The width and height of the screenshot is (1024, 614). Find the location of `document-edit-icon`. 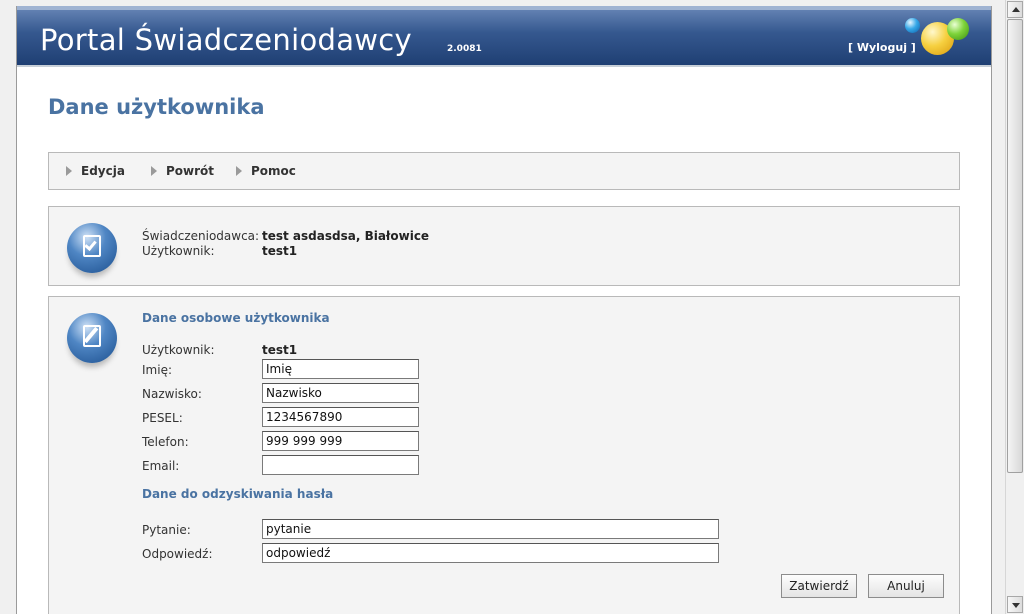

document-edit-icon is located at coordinates (92, 338).